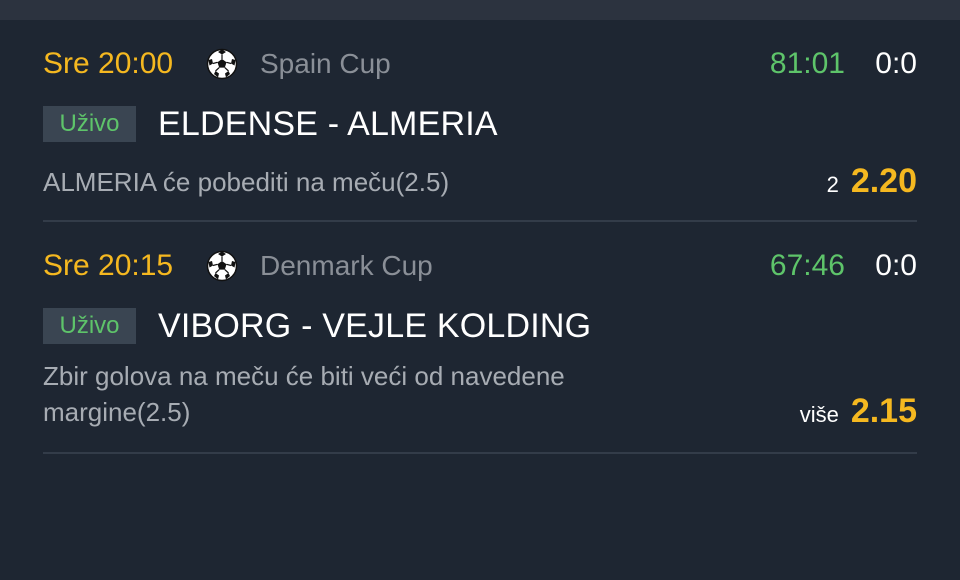  I want to click on league-name: Spain Cup, so click(325, 63).